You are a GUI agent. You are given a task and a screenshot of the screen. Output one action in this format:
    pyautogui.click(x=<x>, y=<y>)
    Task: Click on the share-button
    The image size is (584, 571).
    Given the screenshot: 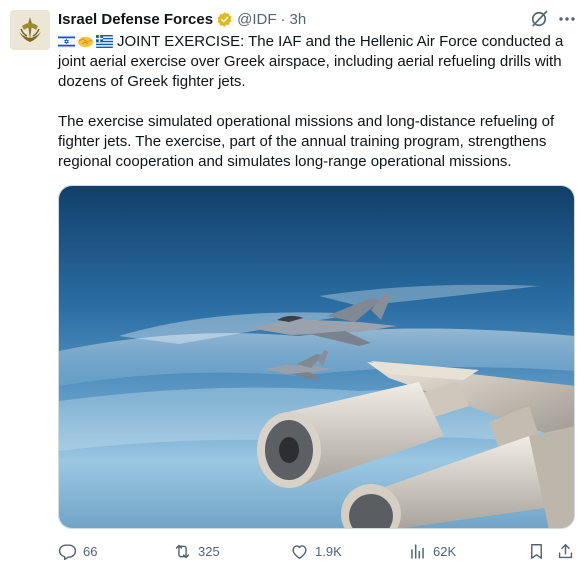 What is the action you would take?
    pyautogui.click(x=565, y=551)
    